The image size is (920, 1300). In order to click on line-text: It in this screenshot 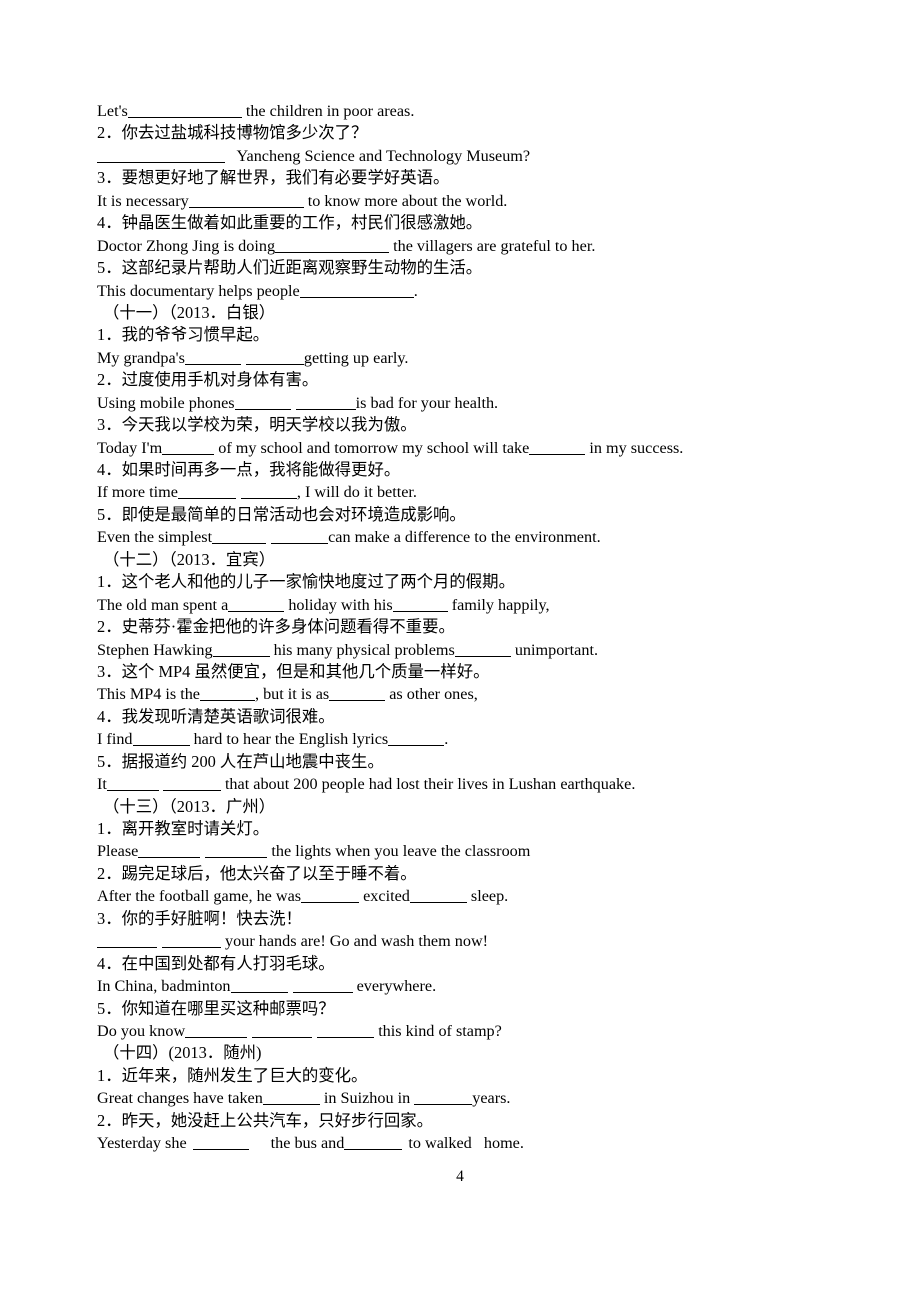, I will do `click(102, 784)`.